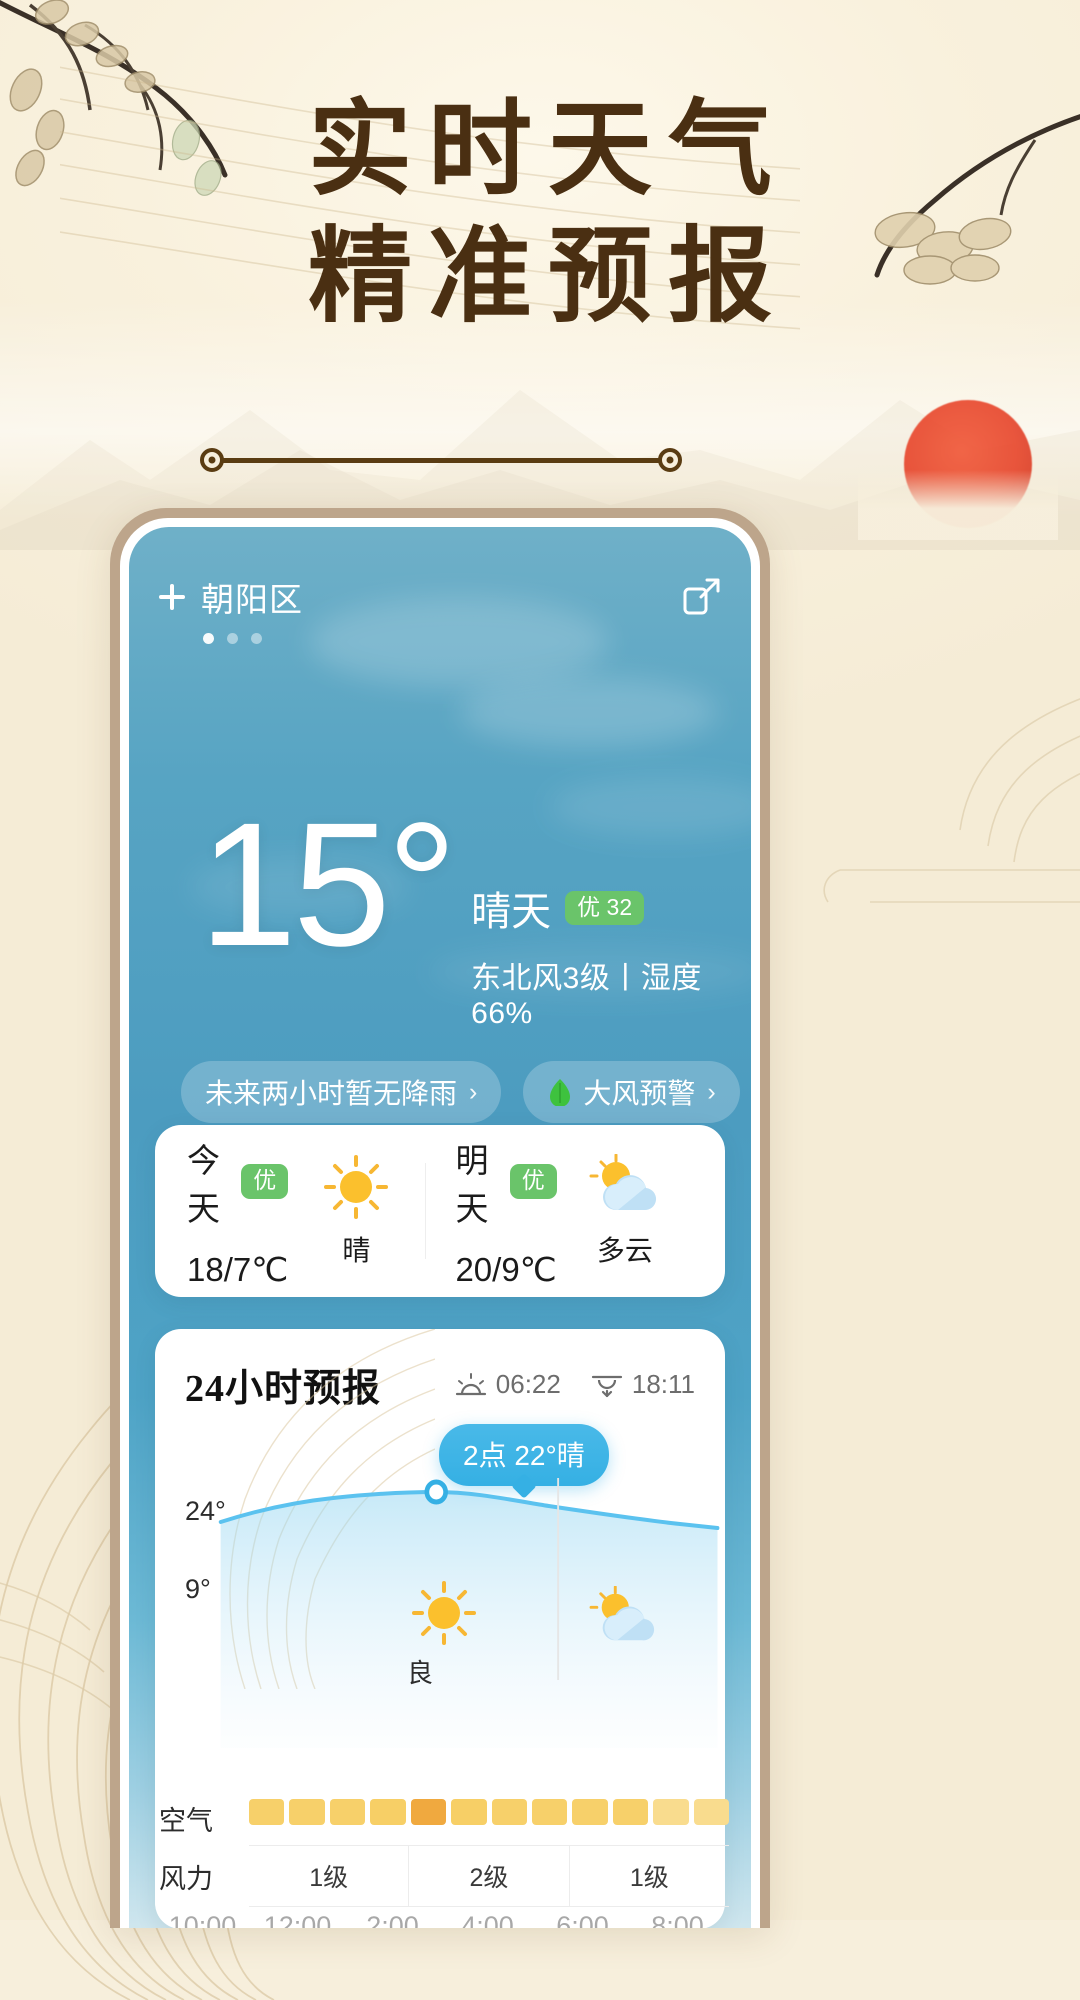 The image size is (1080, 2000). What do you see at coordinates (506, 1182) in the screenshot?
I see `tomorrow-header: 明天 优` at bounding box center [506, 1182].